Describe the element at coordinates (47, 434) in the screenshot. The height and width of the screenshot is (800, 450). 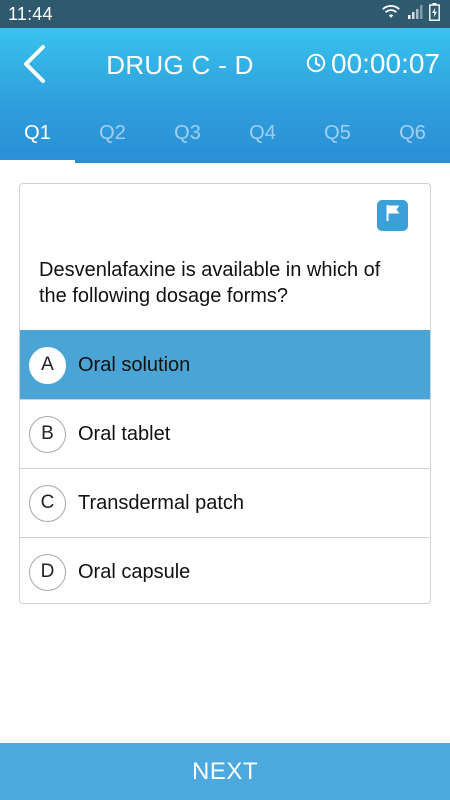
I see `option-letter: B` at that location.